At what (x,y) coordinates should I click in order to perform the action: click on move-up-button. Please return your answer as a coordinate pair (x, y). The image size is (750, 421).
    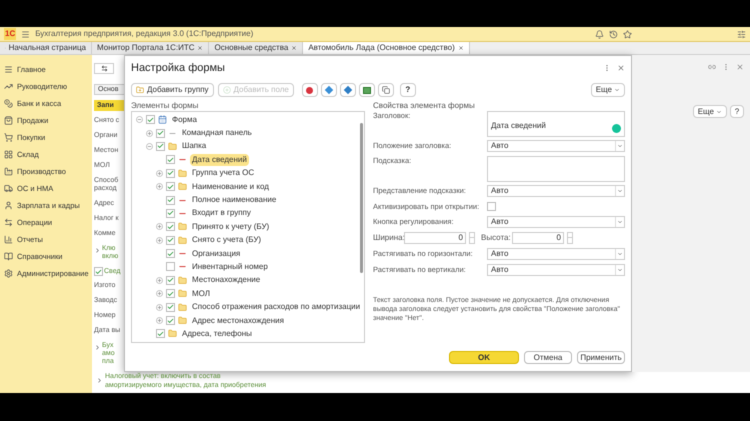
    Looking at the image, I should click on (328, 90).